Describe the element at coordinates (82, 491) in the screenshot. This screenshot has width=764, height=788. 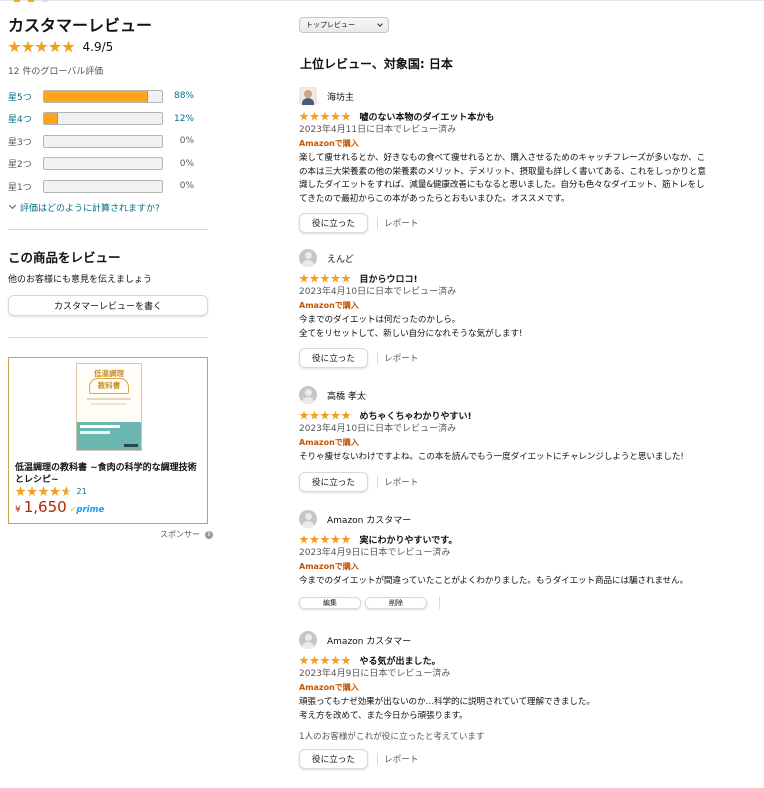
I see `ad-rating-count: 21` at that location.